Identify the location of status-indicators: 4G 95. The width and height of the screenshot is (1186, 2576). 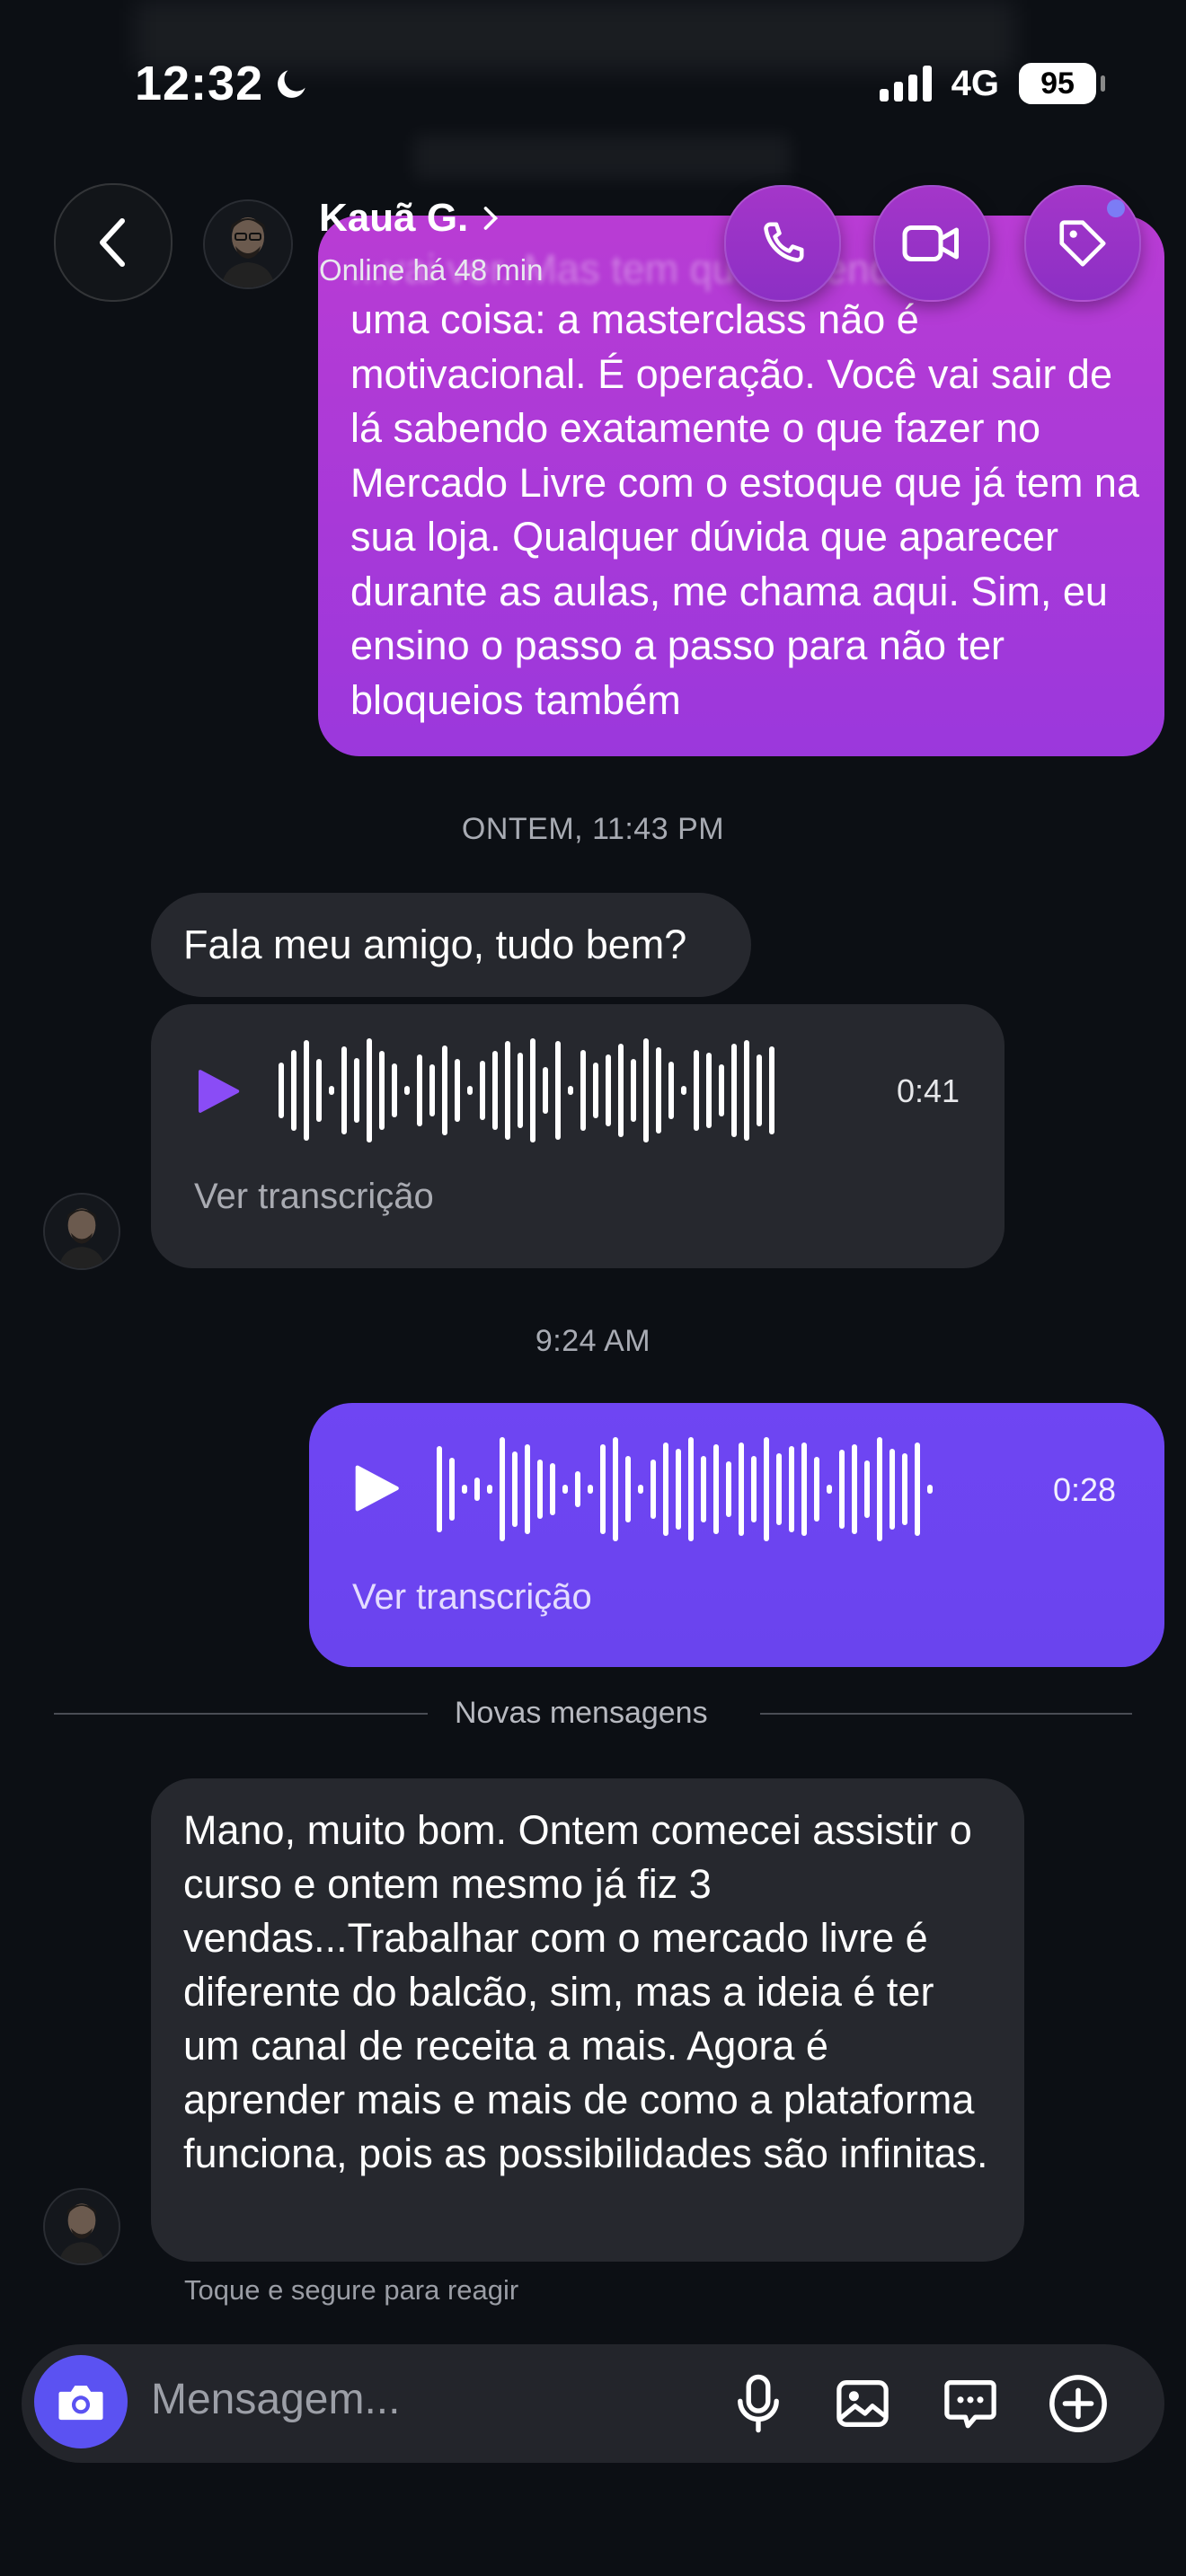
(992, 83).